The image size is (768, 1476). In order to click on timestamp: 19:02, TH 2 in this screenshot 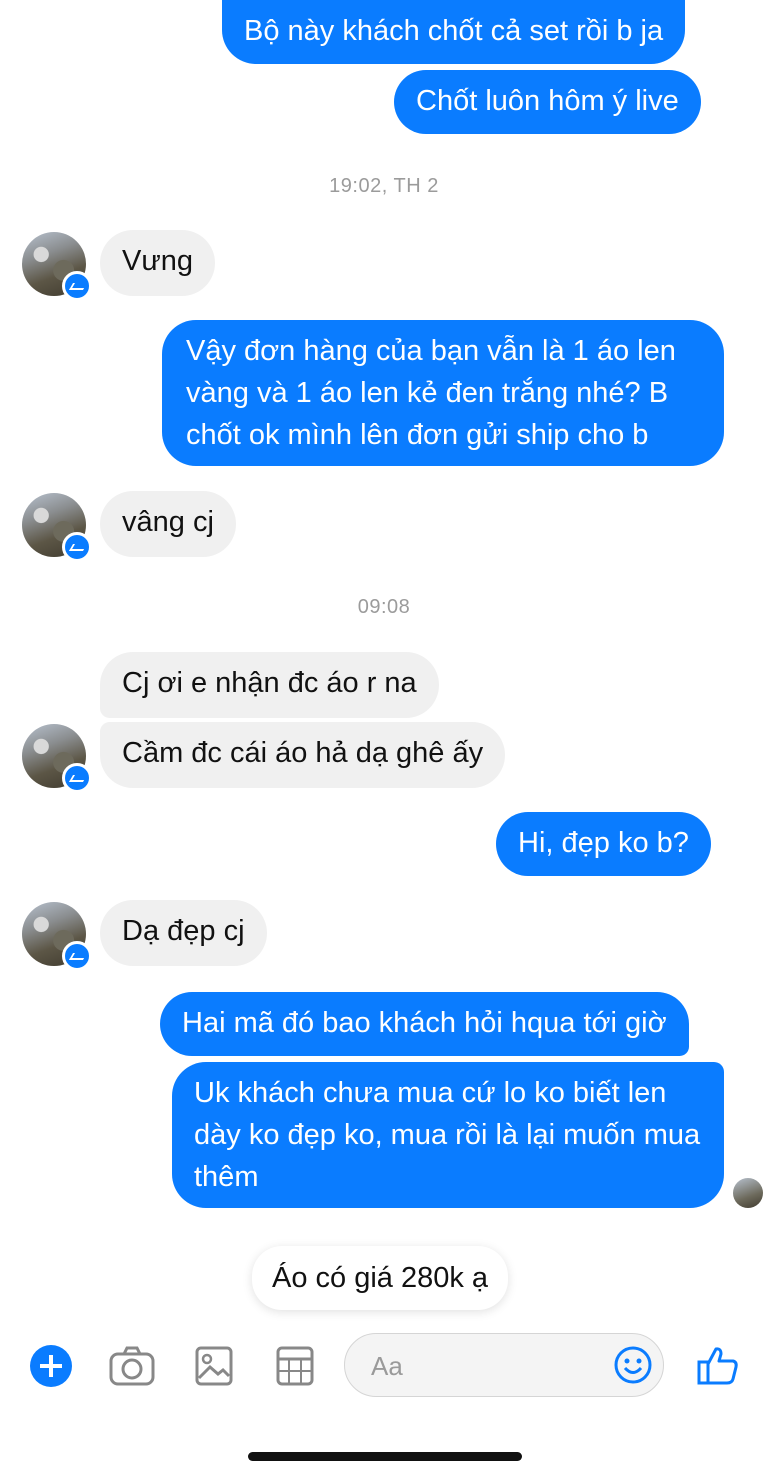, I will do `click(384, 186)`.